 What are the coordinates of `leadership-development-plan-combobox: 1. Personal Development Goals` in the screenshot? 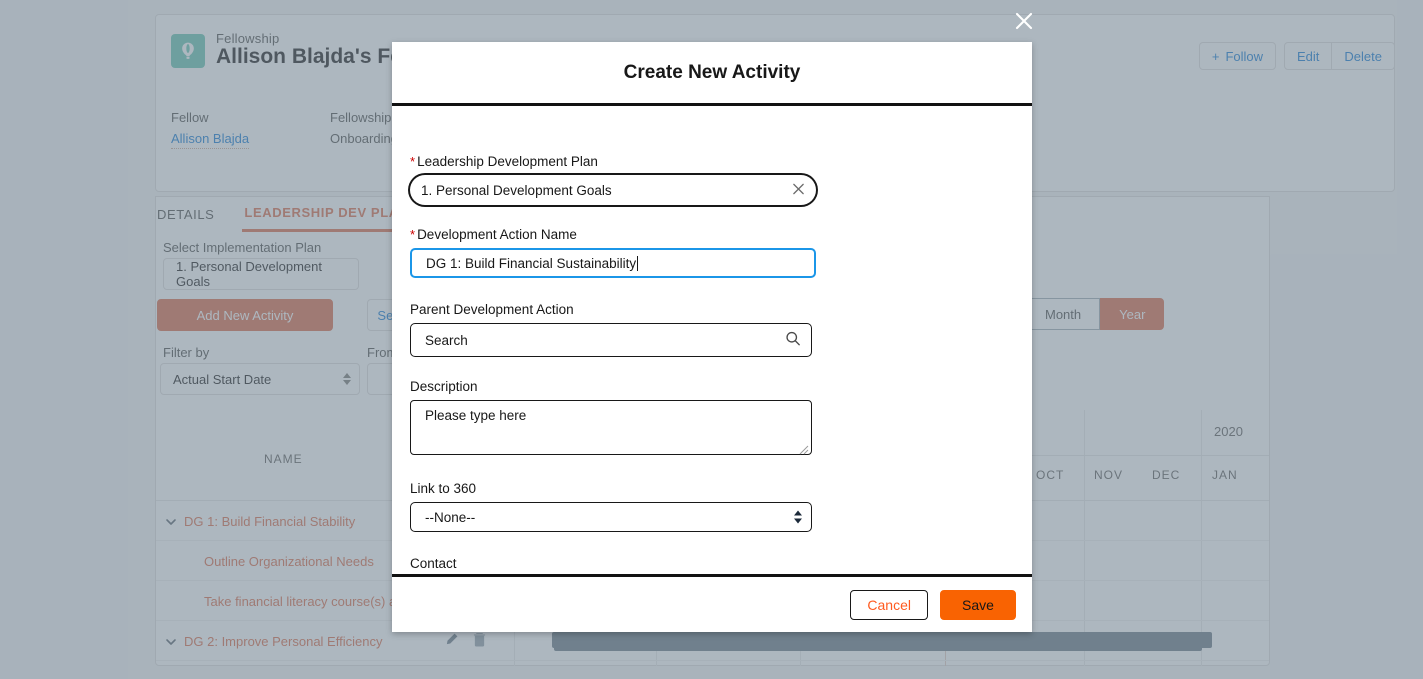 It's located at (613, 190).